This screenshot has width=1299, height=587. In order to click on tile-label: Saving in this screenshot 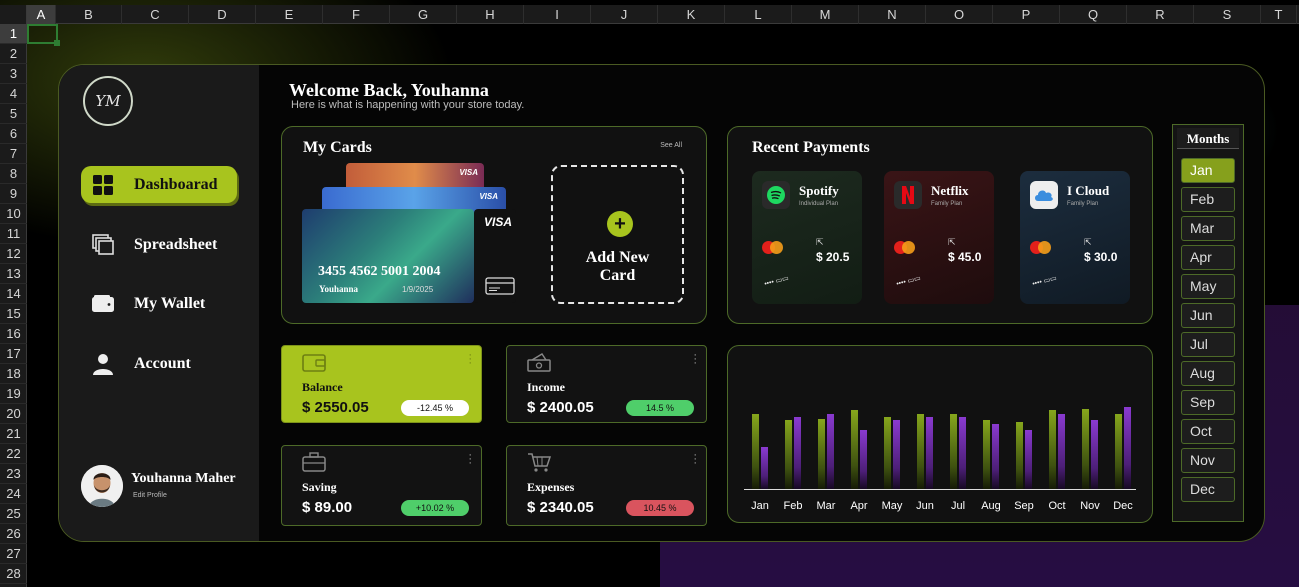, I will do `click(319, 487)`.